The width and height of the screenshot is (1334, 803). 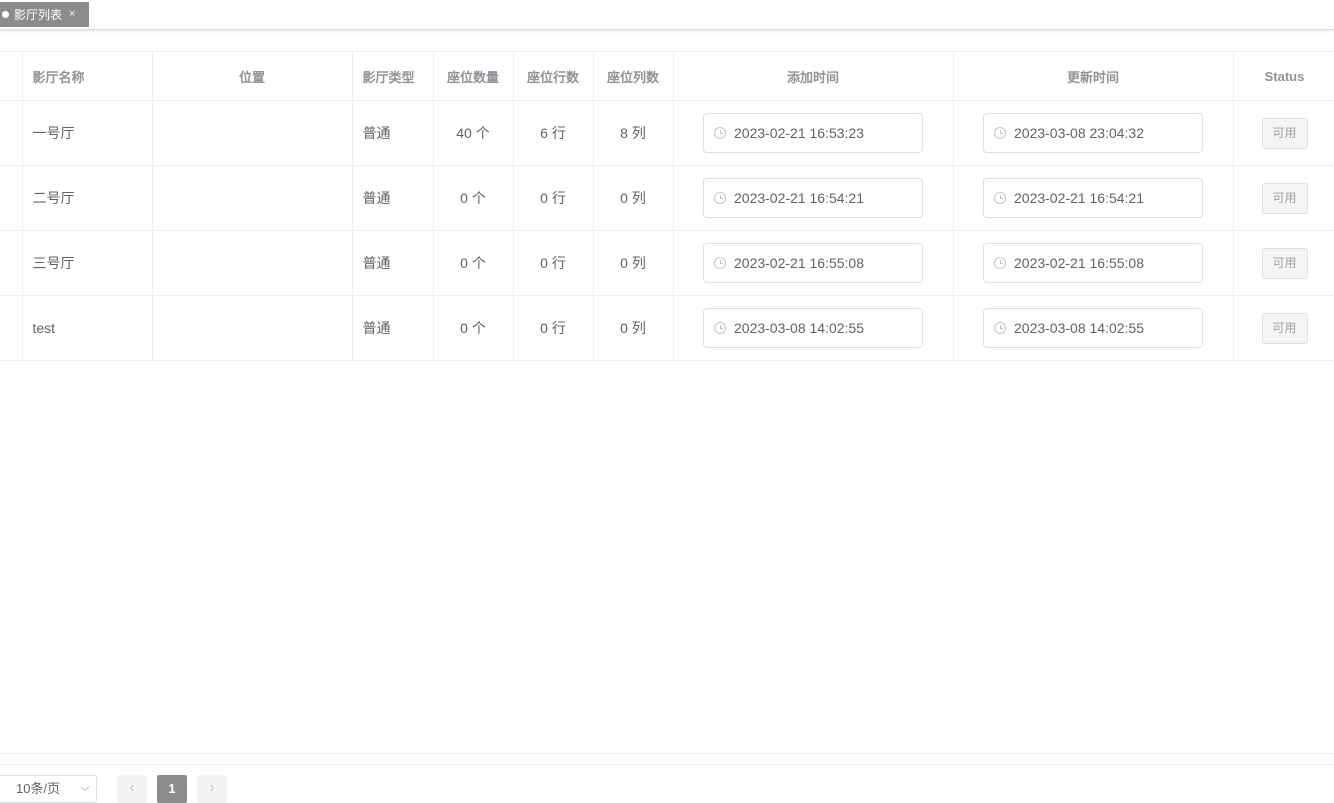 I want to click on updated-time-input: 2023-03-08 23:04:32, so click(x=1093, y=133).